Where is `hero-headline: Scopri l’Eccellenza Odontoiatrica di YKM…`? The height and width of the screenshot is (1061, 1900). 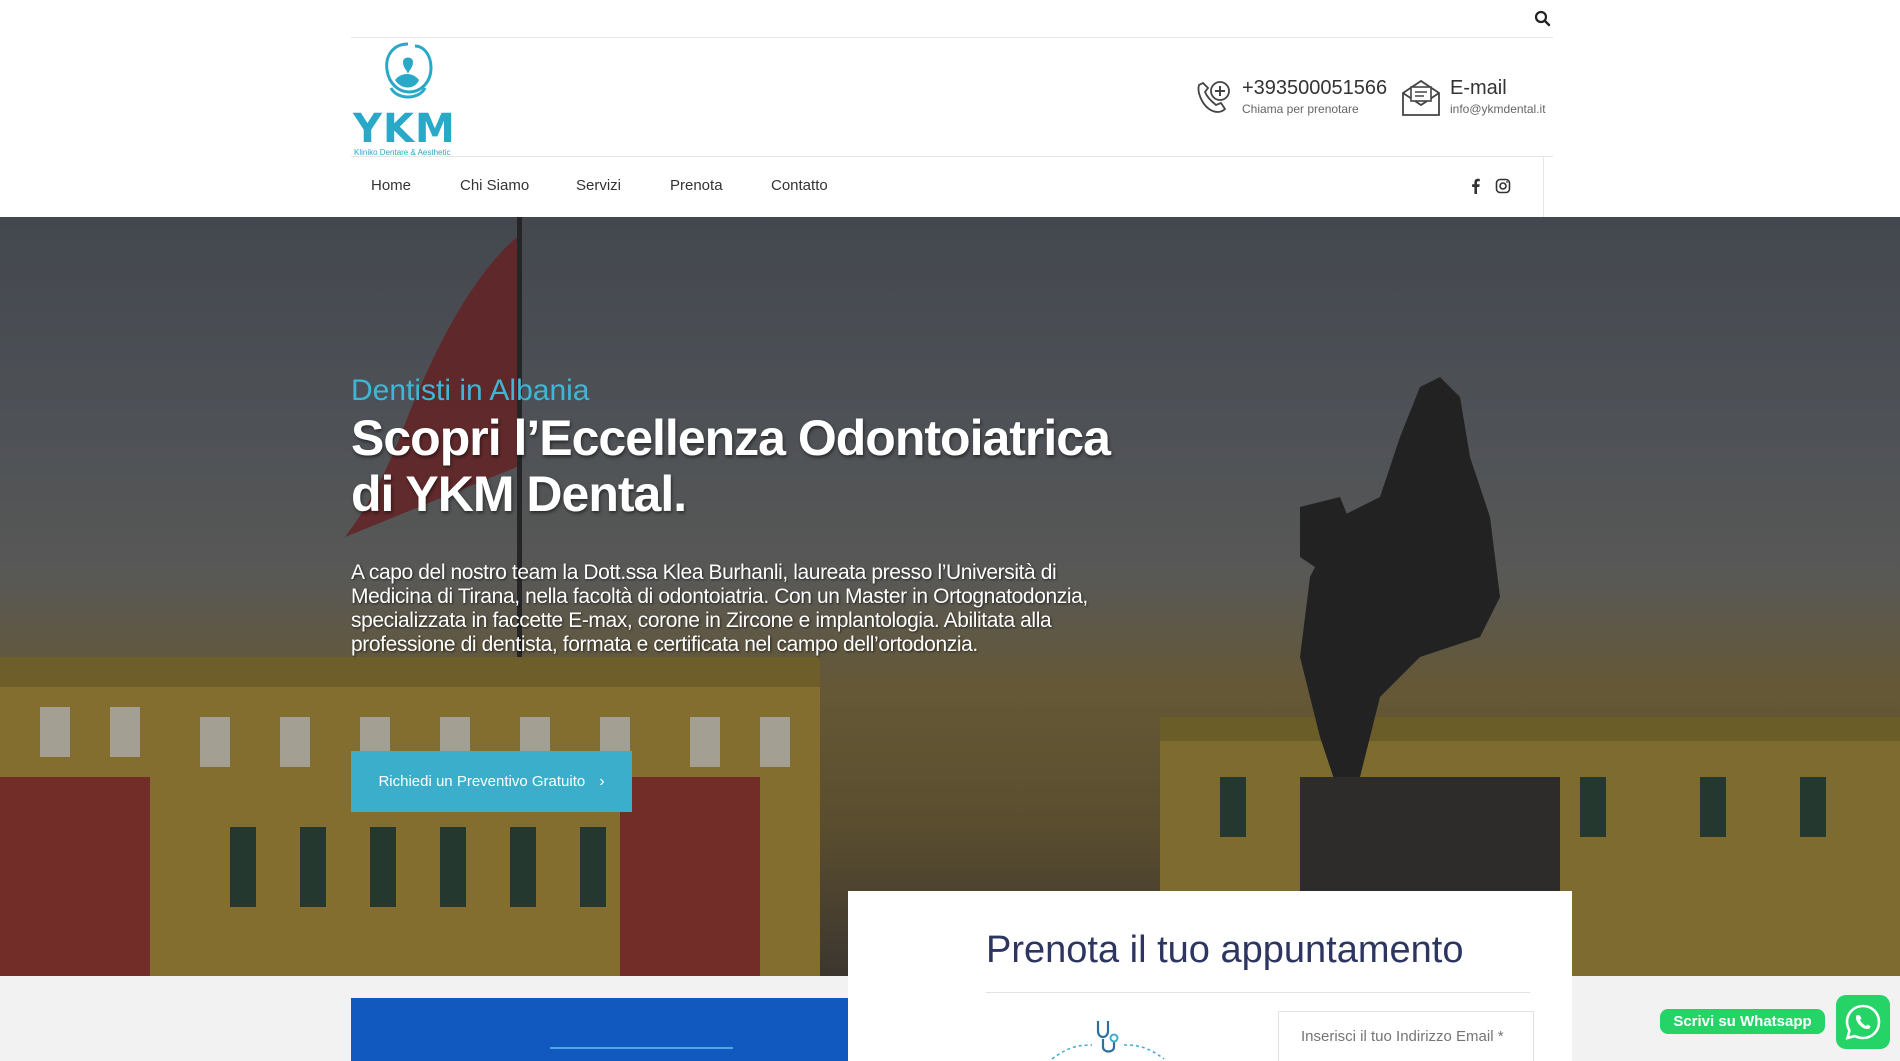 hero-headline: Scopri l’Eccellenza Odontoiatrica di YKM… is located at coordinates (731, 466).